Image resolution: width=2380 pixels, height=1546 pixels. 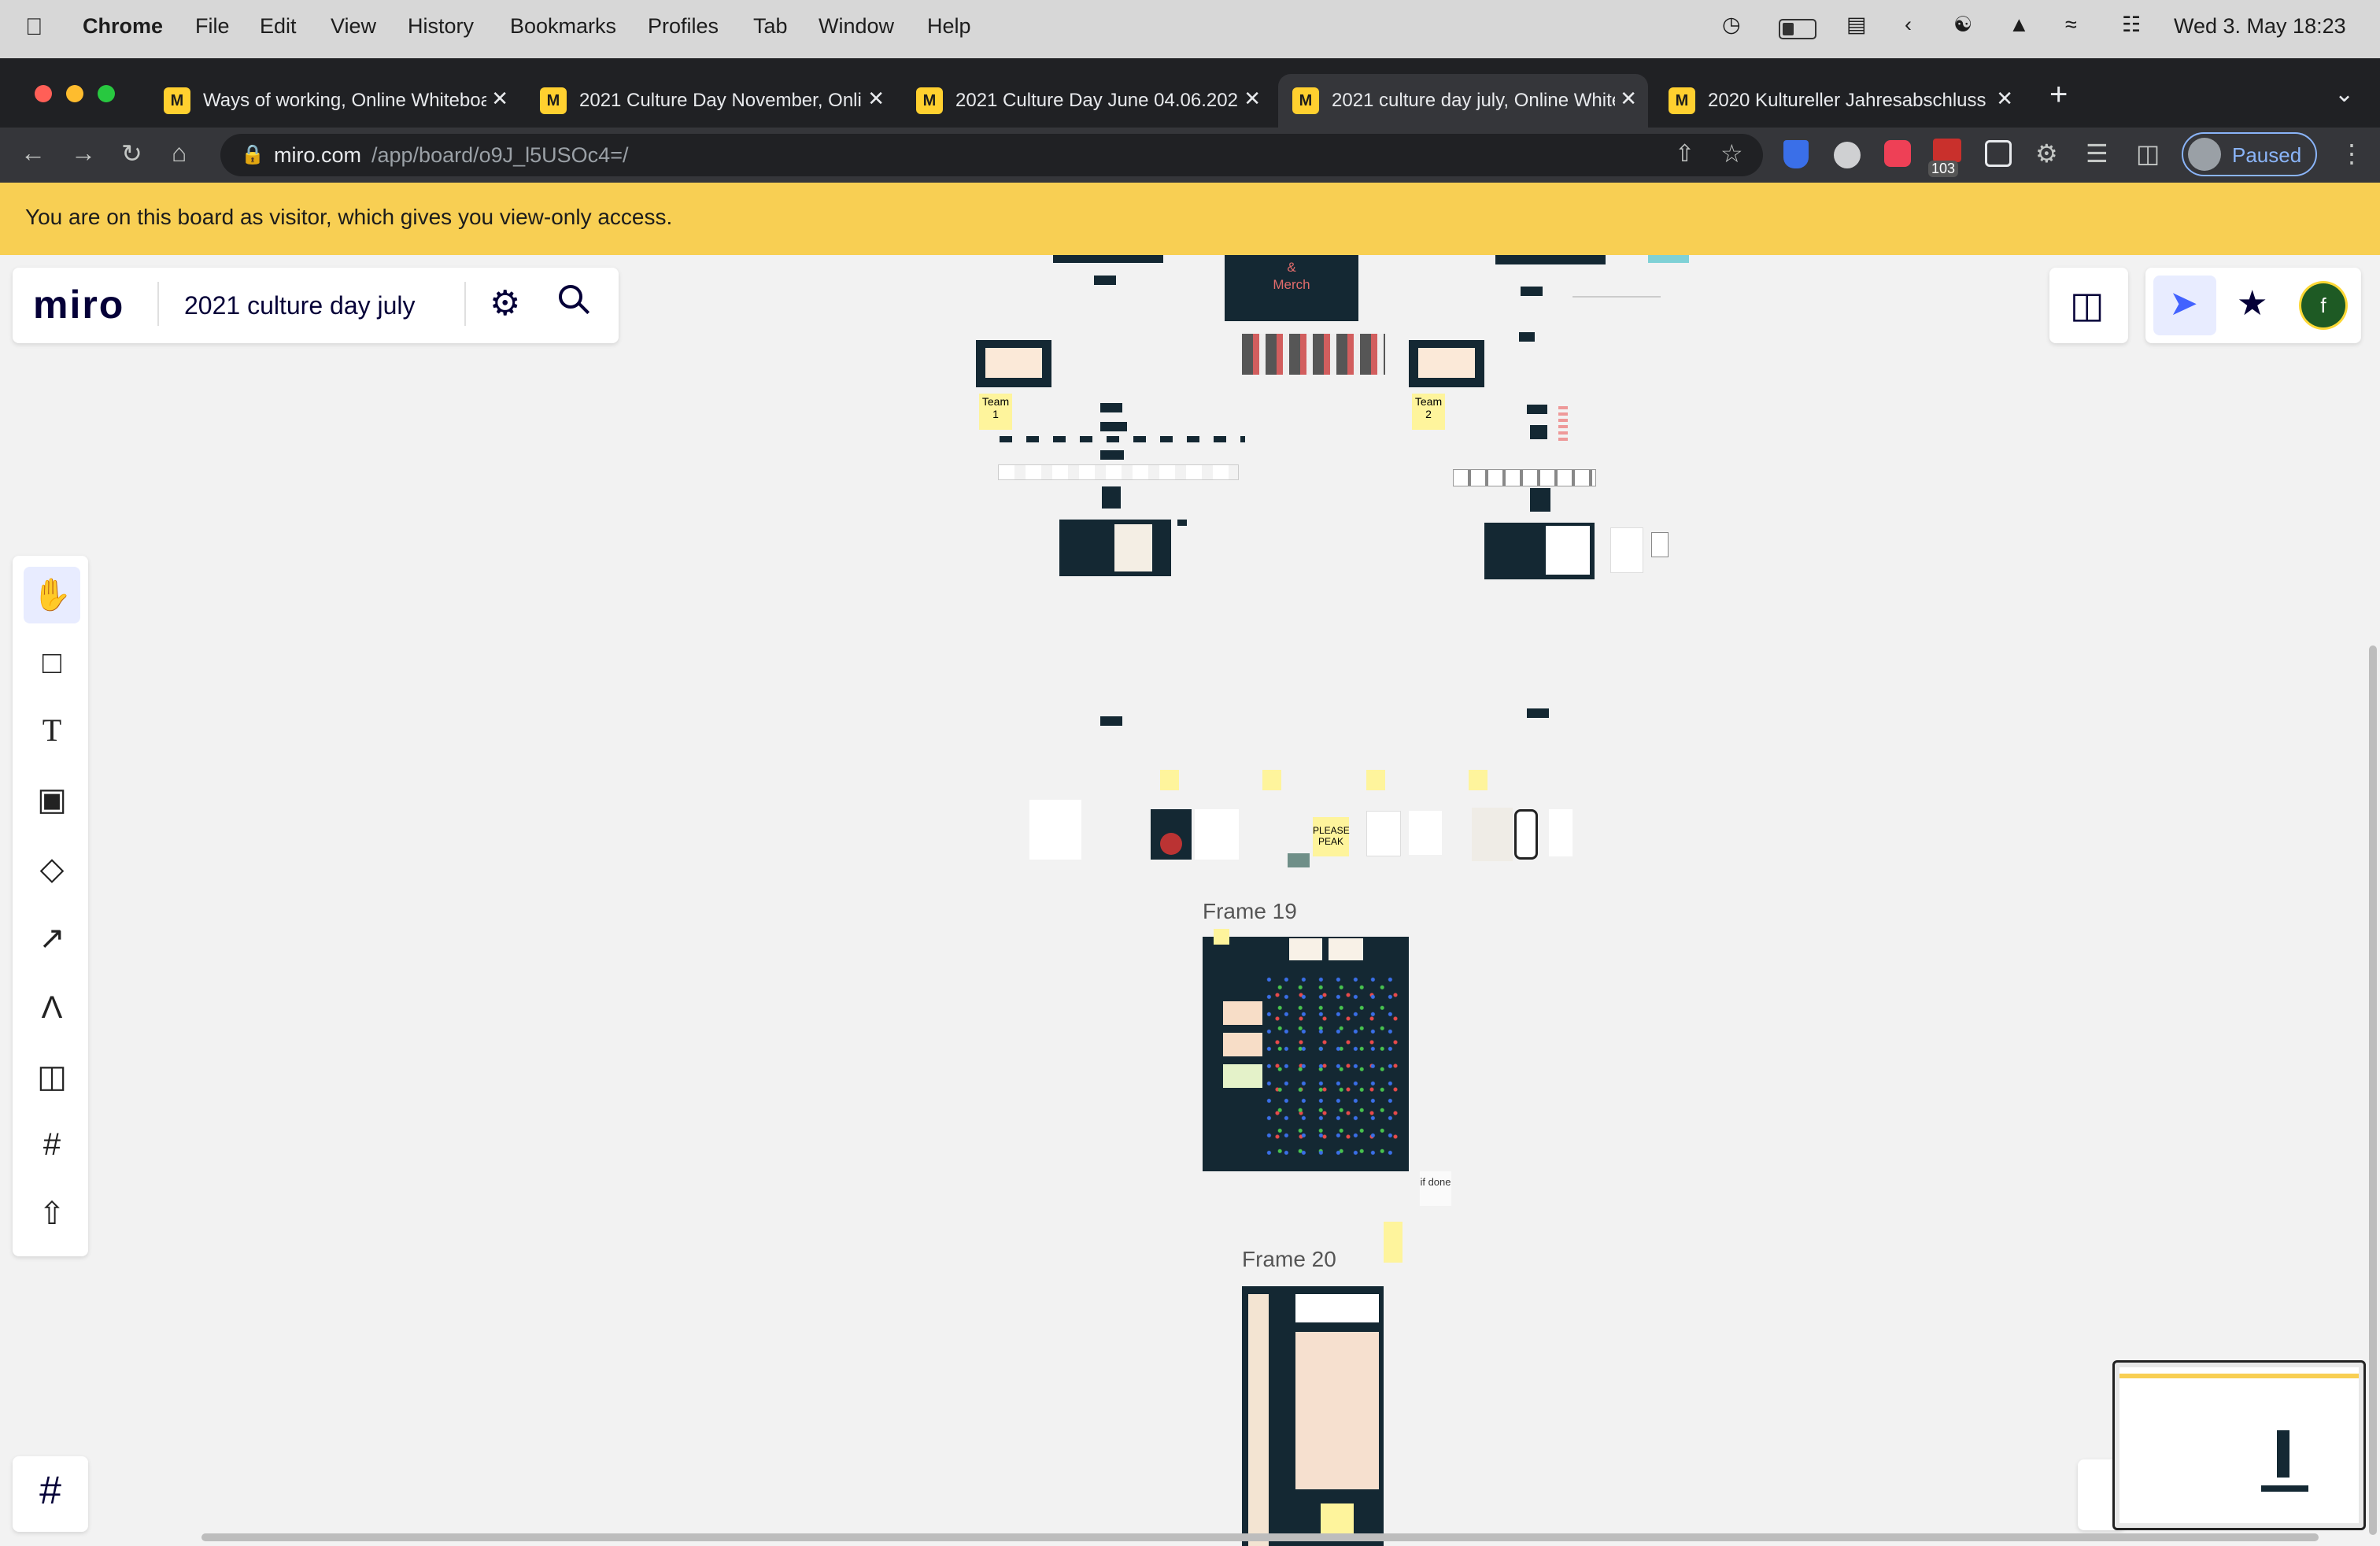 What do you see at coordinates (1289, 1260) in the screenshot?
I see `frame20-label: Frame 20` at bounding box center [1289, 1260].